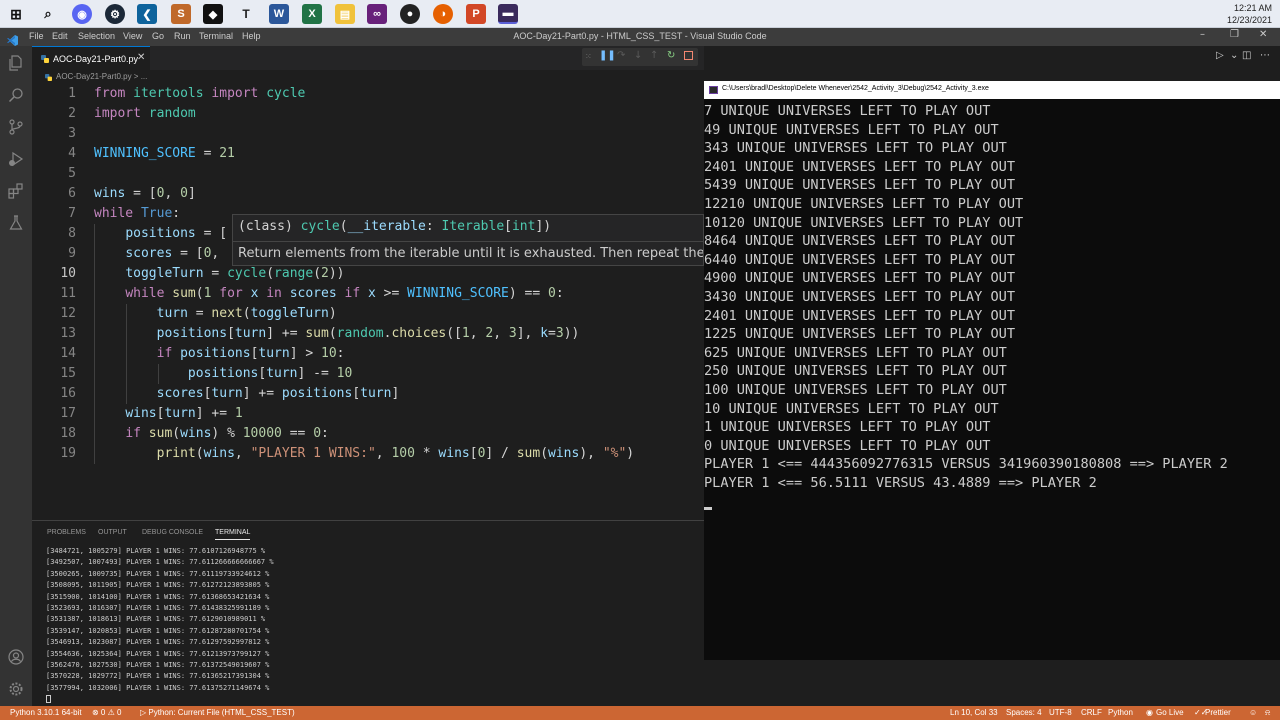 The width and height of the screenshot is (1280, 720). I want to click on code-line-10: toggleTurn = cycle(range(2)), so click(235, 273).